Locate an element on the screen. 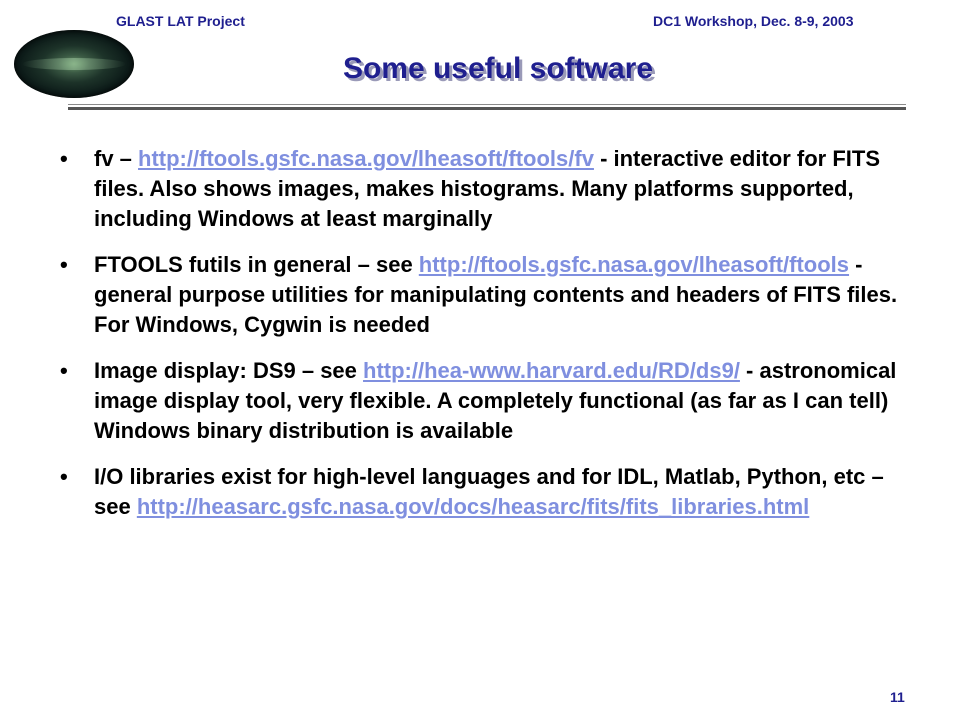 The image size is (960, 720). title-rule-thick is located at coordinates (487, 108).